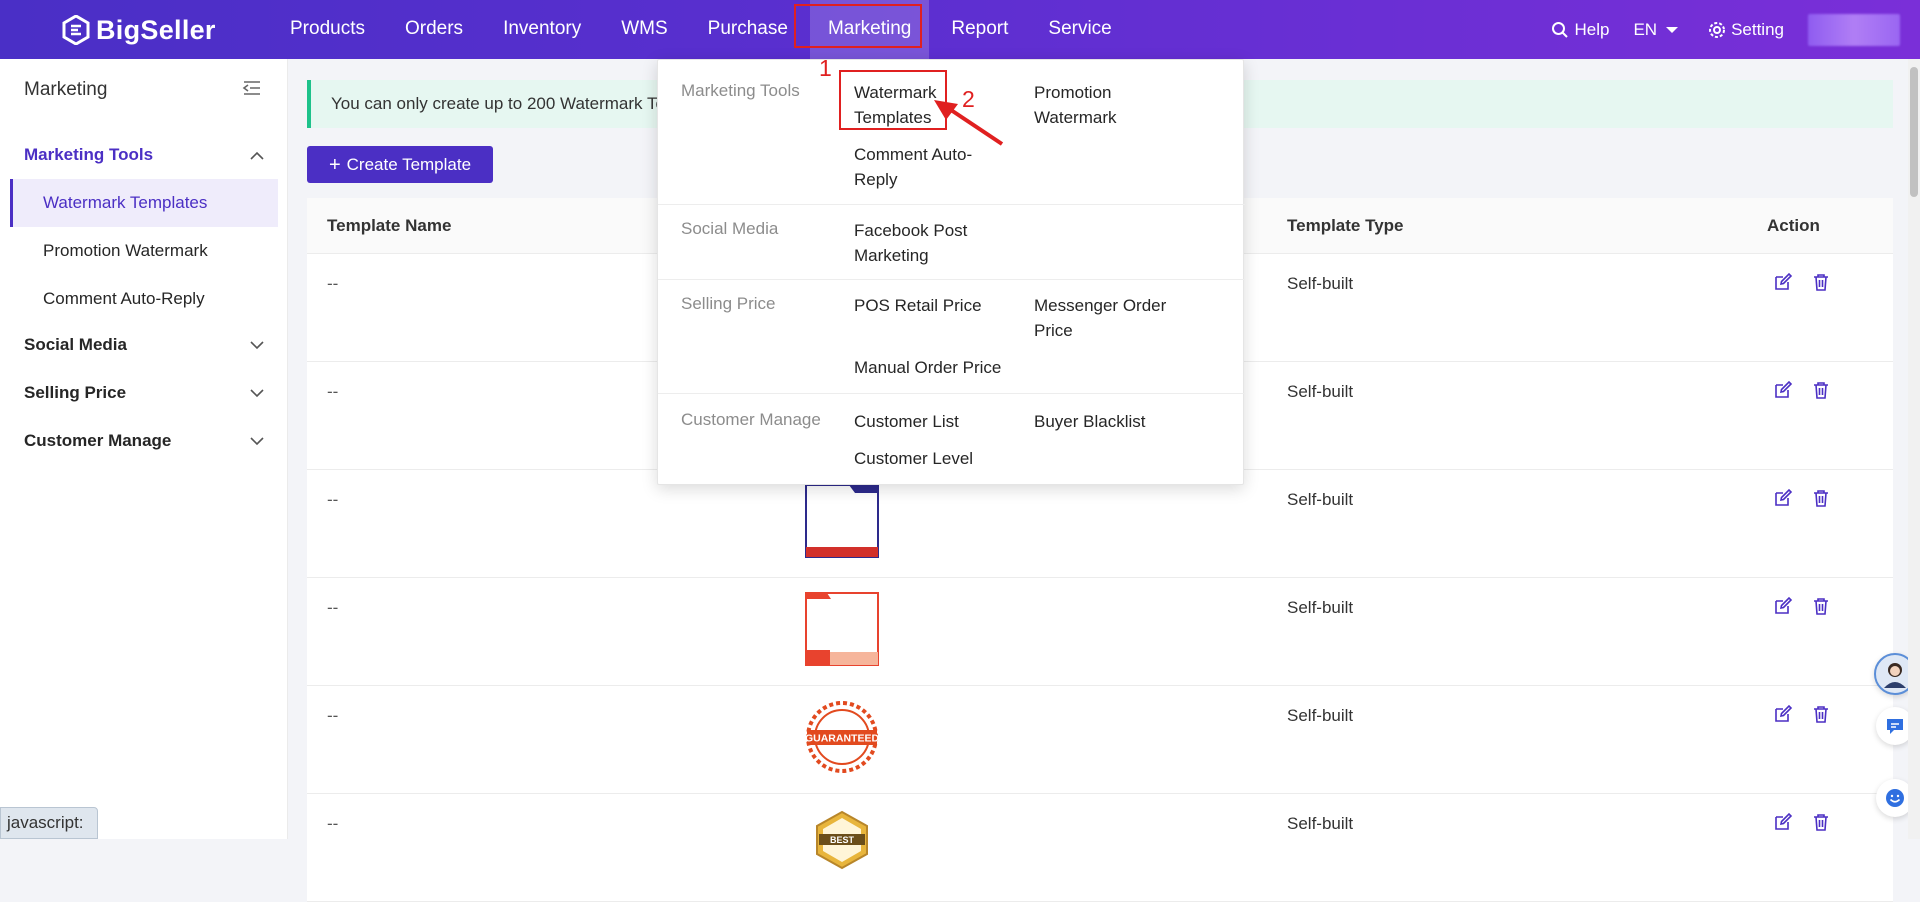  I want to click on nav-products: Products, so click(327, 29).